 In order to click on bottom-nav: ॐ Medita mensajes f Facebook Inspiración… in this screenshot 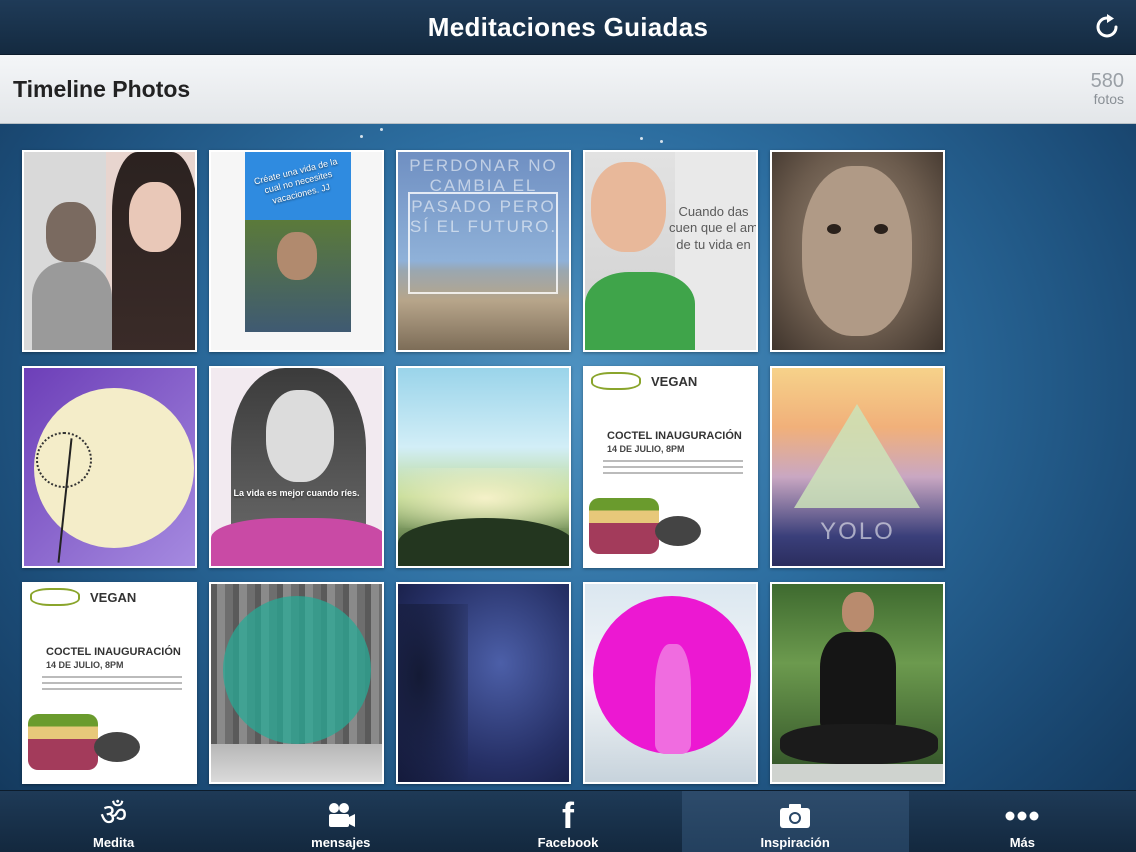, I will do `click(568, 821)`.